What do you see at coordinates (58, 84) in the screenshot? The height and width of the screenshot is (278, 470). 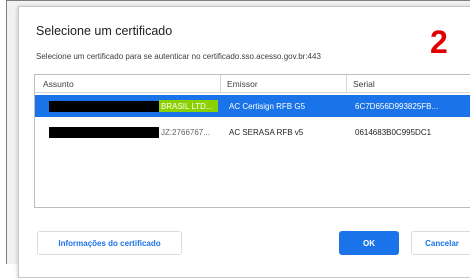 I see `column-header-subject: Assunto` at bounding box center [58, 84].